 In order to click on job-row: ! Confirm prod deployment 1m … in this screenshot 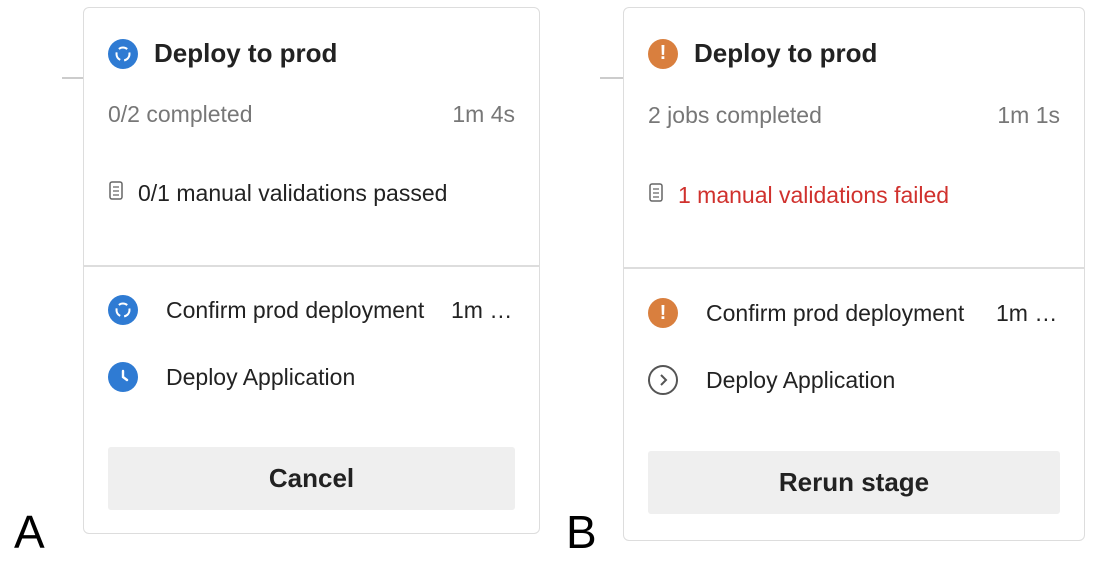, I will do `click(854, 313)`.